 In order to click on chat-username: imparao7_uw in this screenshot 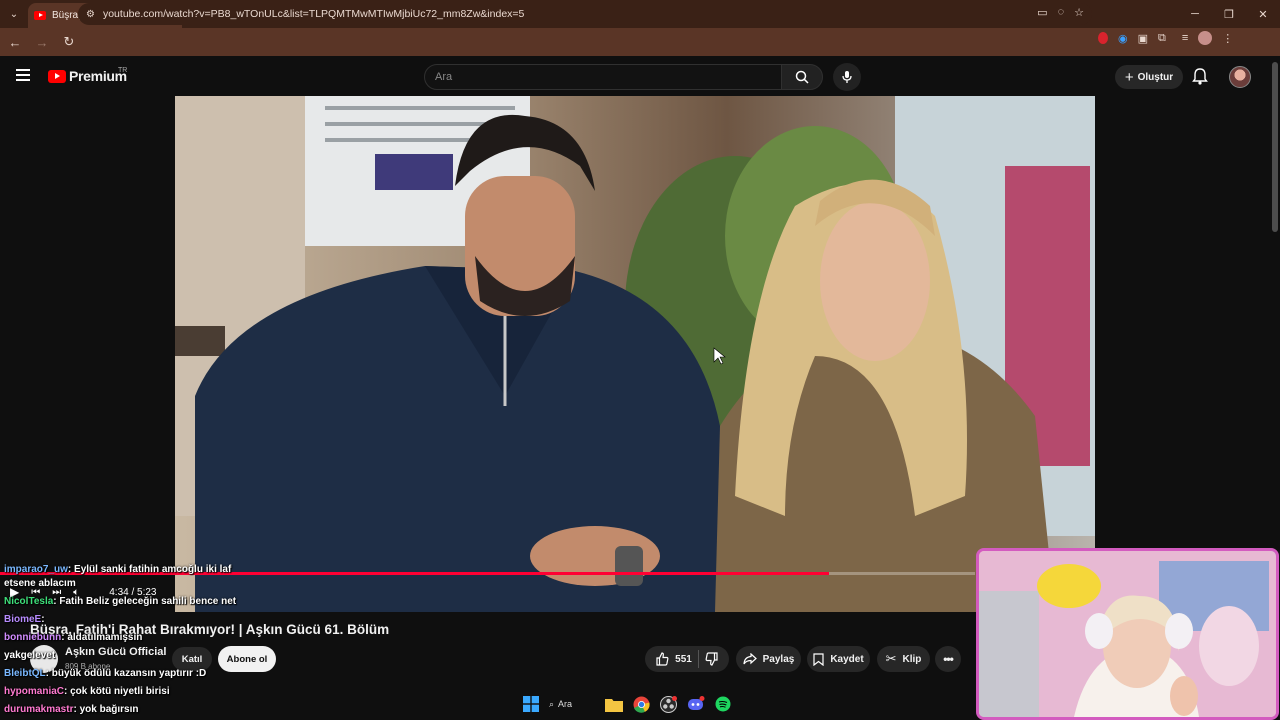, I will do `click(36, 569)`.